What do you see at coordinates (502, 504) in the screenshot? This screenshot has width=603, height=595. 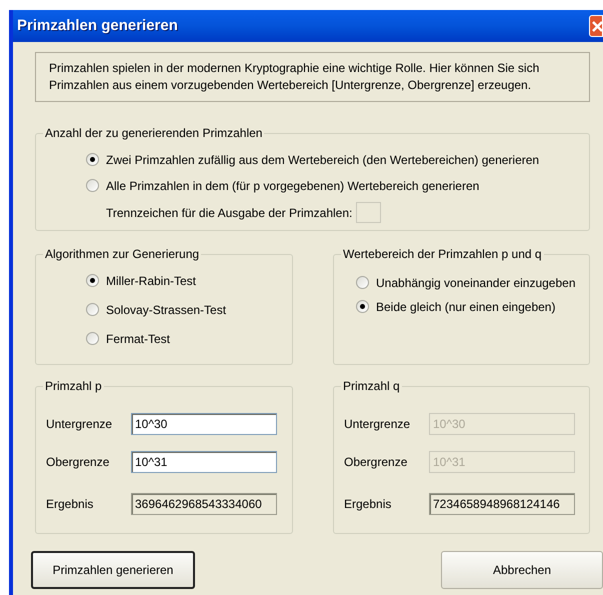 I see `result-field: 7234658948968124146` at bounding box center [502, 504].